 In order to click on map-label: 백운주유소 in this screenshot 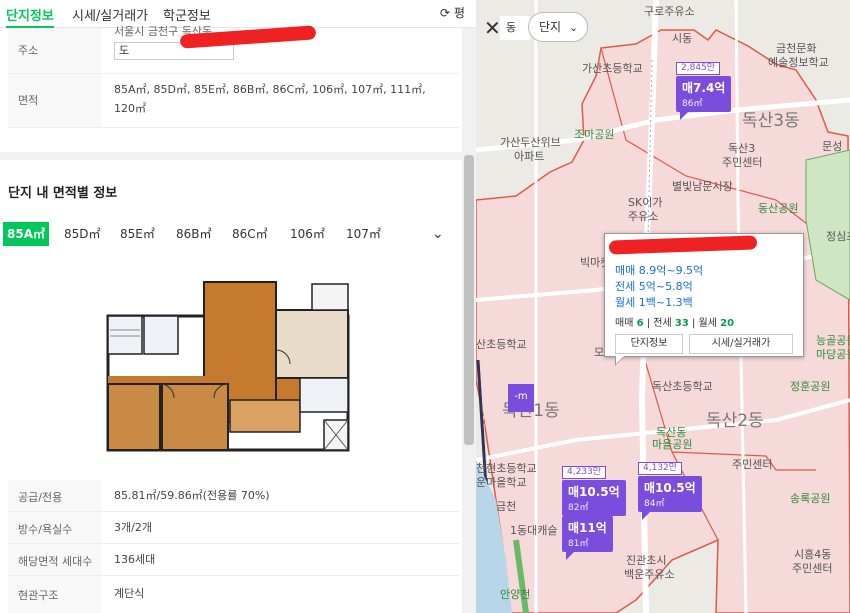, I will do `click(649, 574)`.